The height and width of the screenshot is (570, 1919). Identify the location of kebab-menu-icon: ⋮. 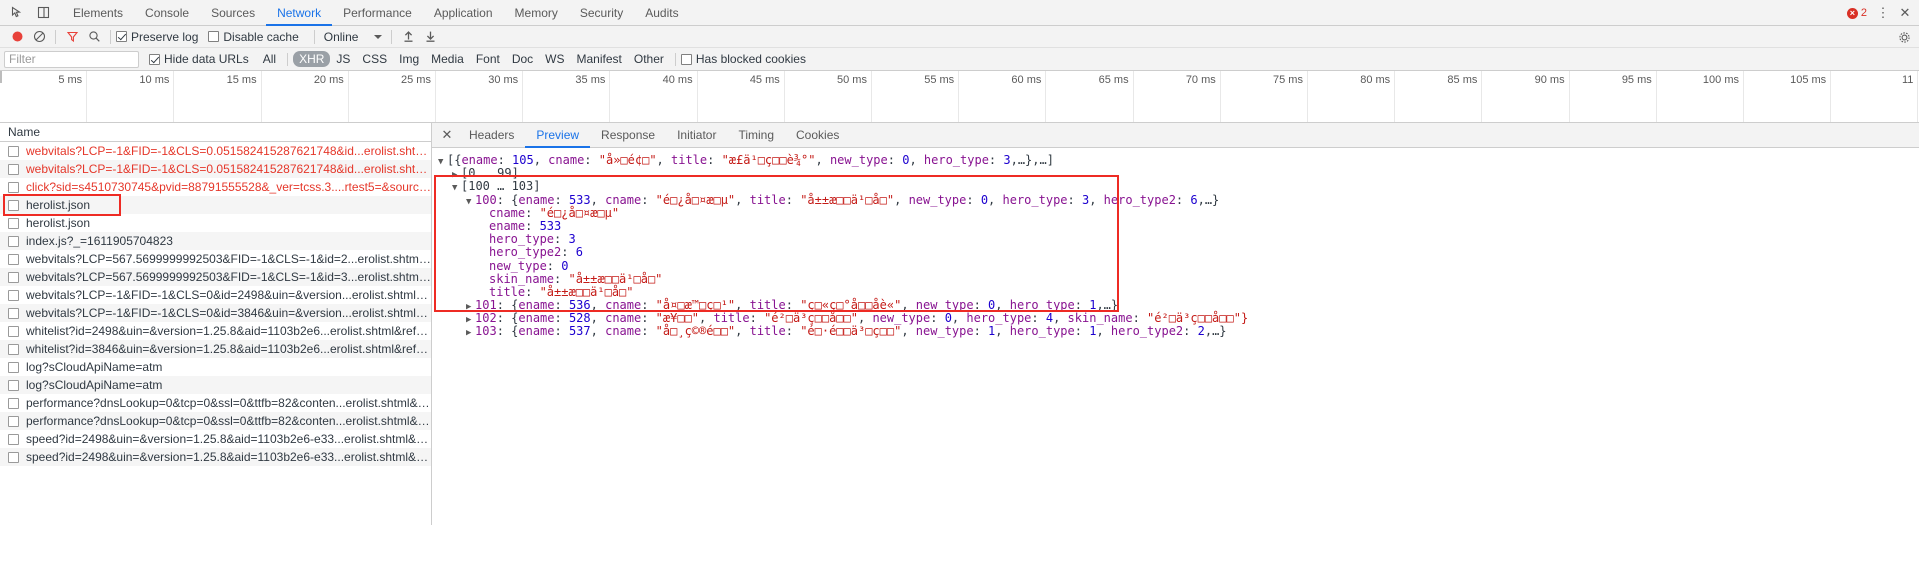
(1883, 13).